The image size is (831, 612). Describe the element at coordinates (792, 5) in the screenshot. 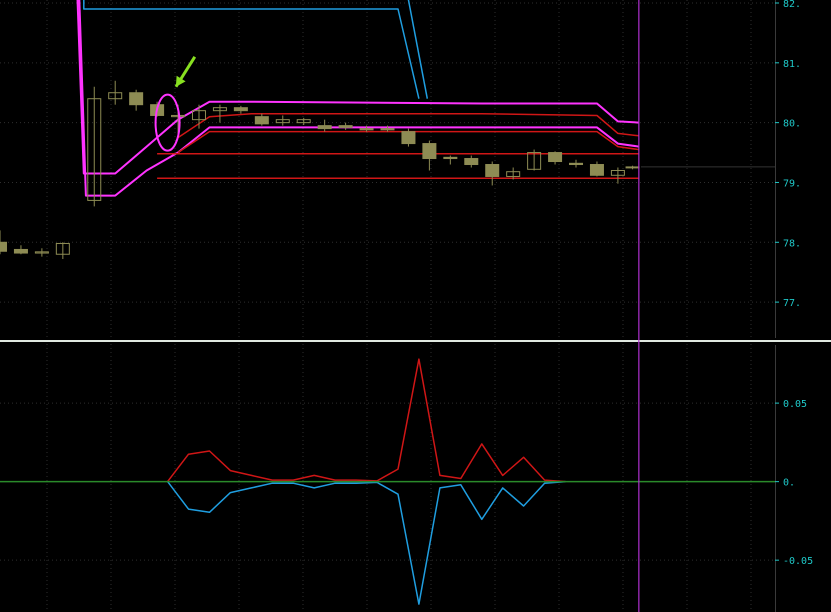

I see `y-tick-label: 82.` at that location.